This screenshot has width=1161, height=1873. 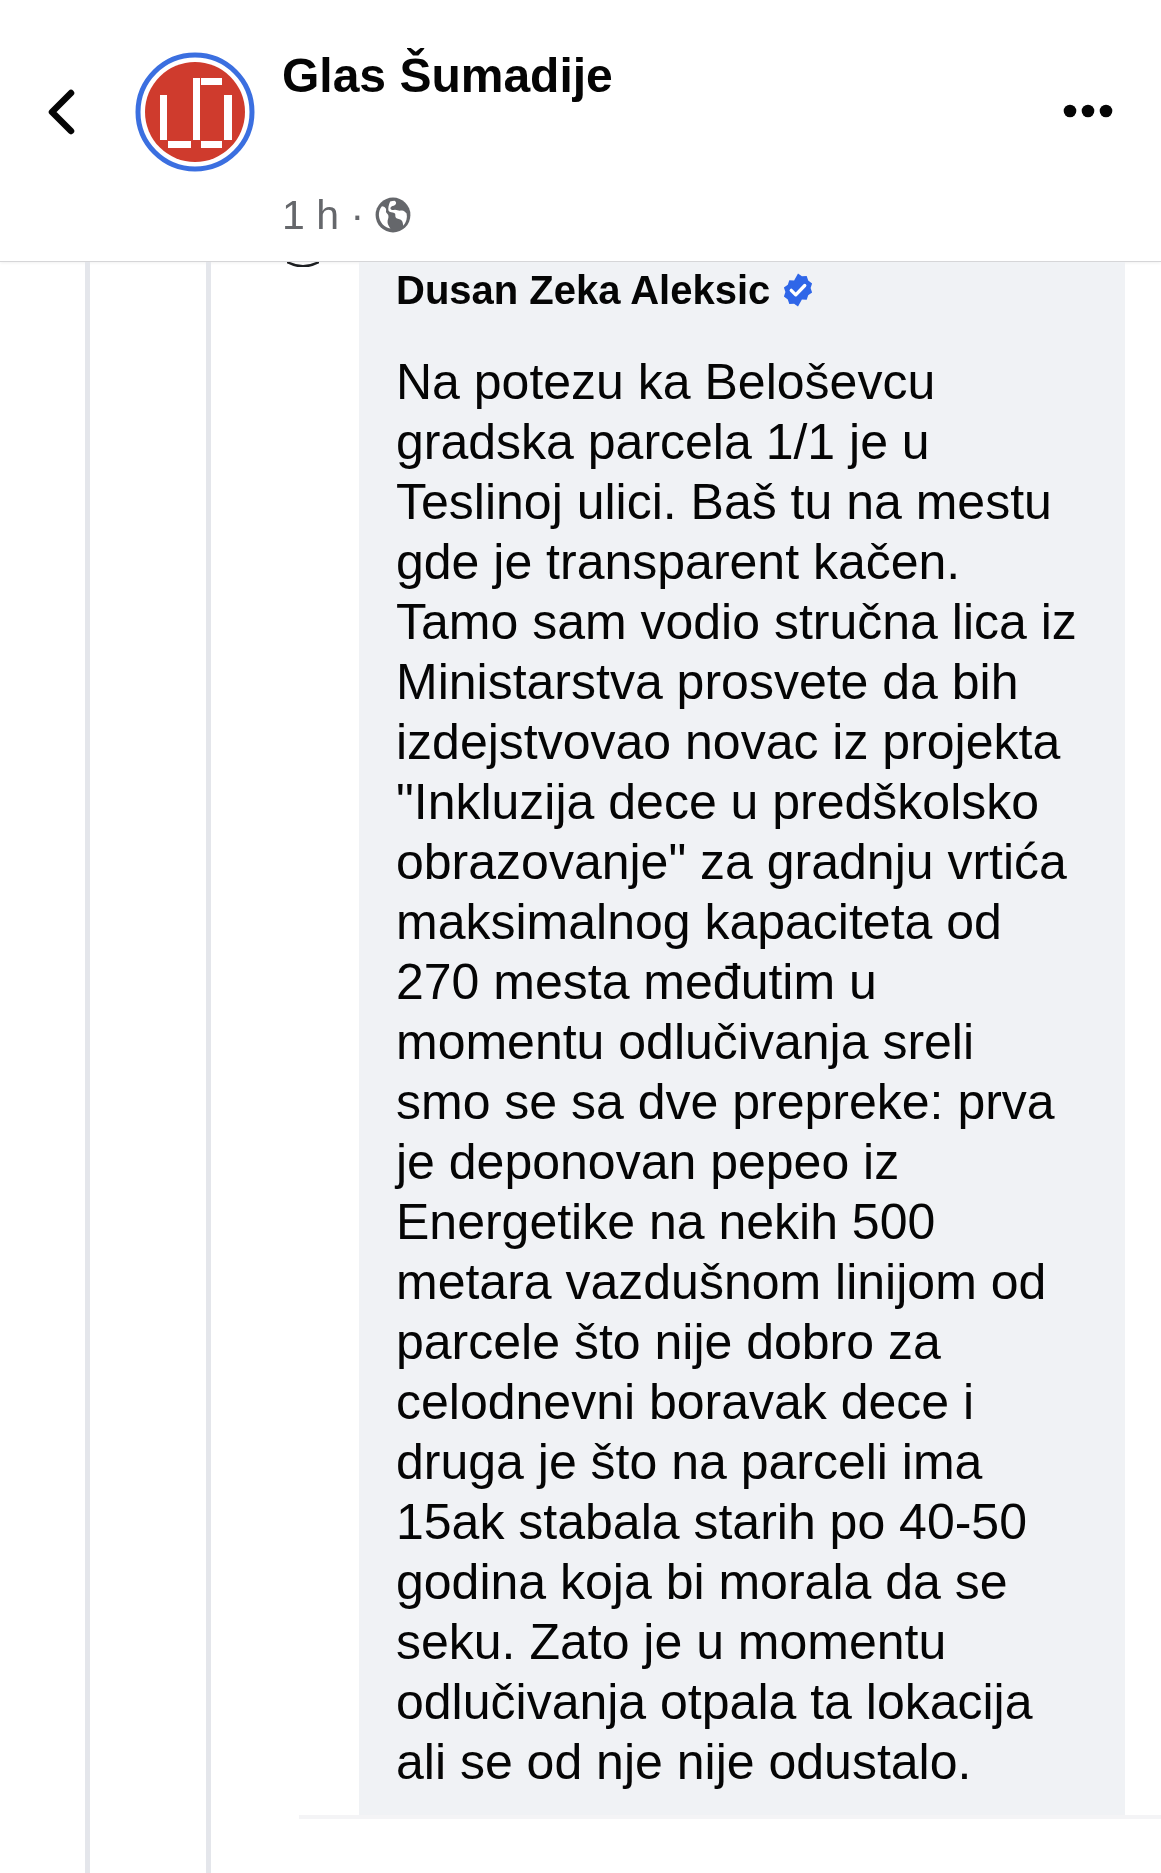 I want to click on globe-icon, so click(x=393, y=215).